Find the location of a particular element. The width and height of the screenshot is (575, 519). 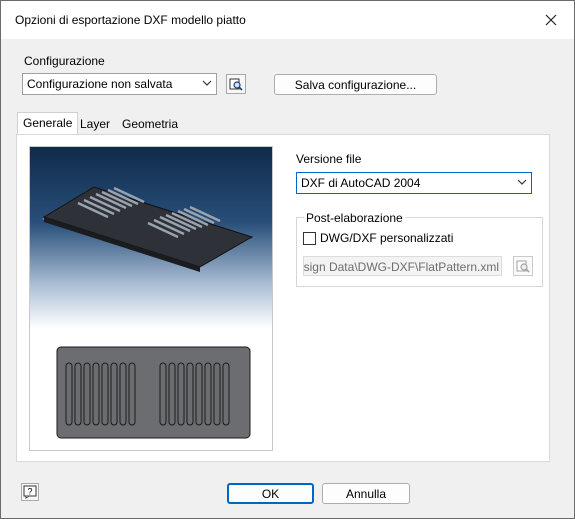

help-icon: ? is located at coordinates (30, 492).